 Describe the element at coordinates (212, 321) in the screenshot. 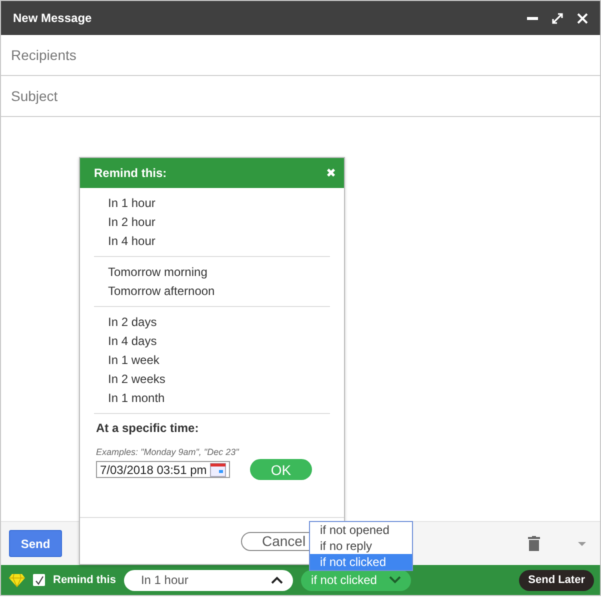

I see `reminder-option: In 2 days` at that location.